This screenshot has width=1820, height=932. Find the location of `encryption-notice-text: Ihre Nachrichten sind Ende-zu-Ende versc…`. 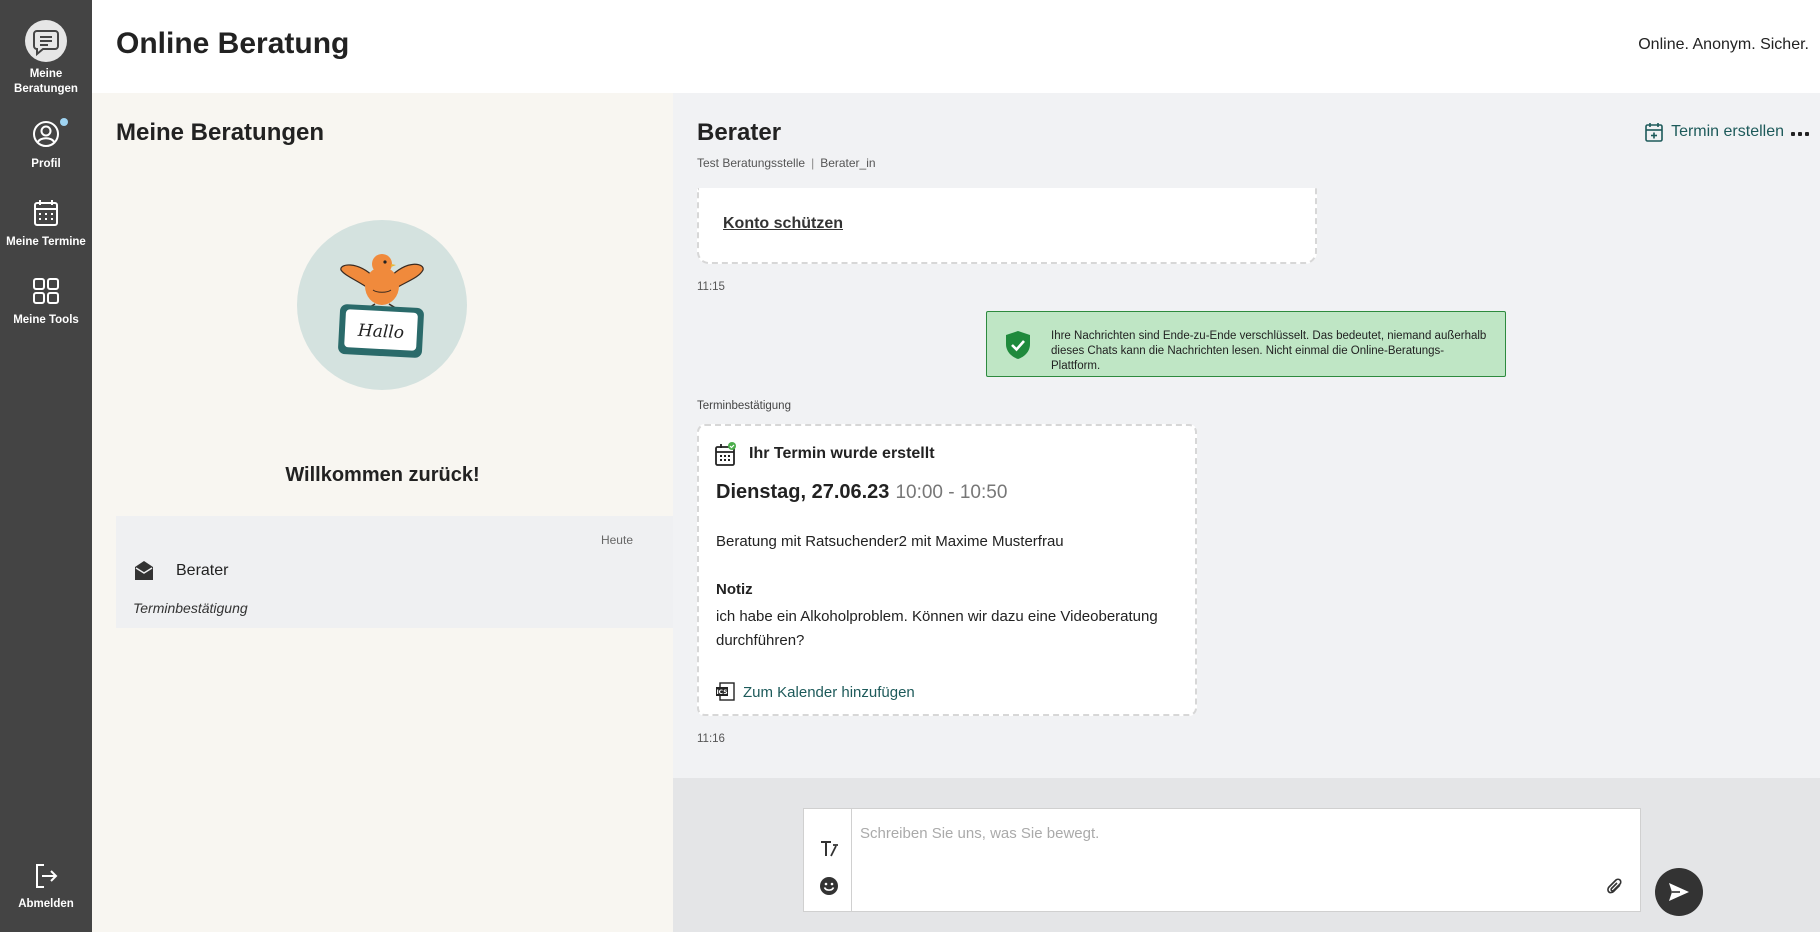

encryption-notice-text: Ihre Nachrichten sind Ende-zu-Ende versc… is located at coordinates (1269, 351).